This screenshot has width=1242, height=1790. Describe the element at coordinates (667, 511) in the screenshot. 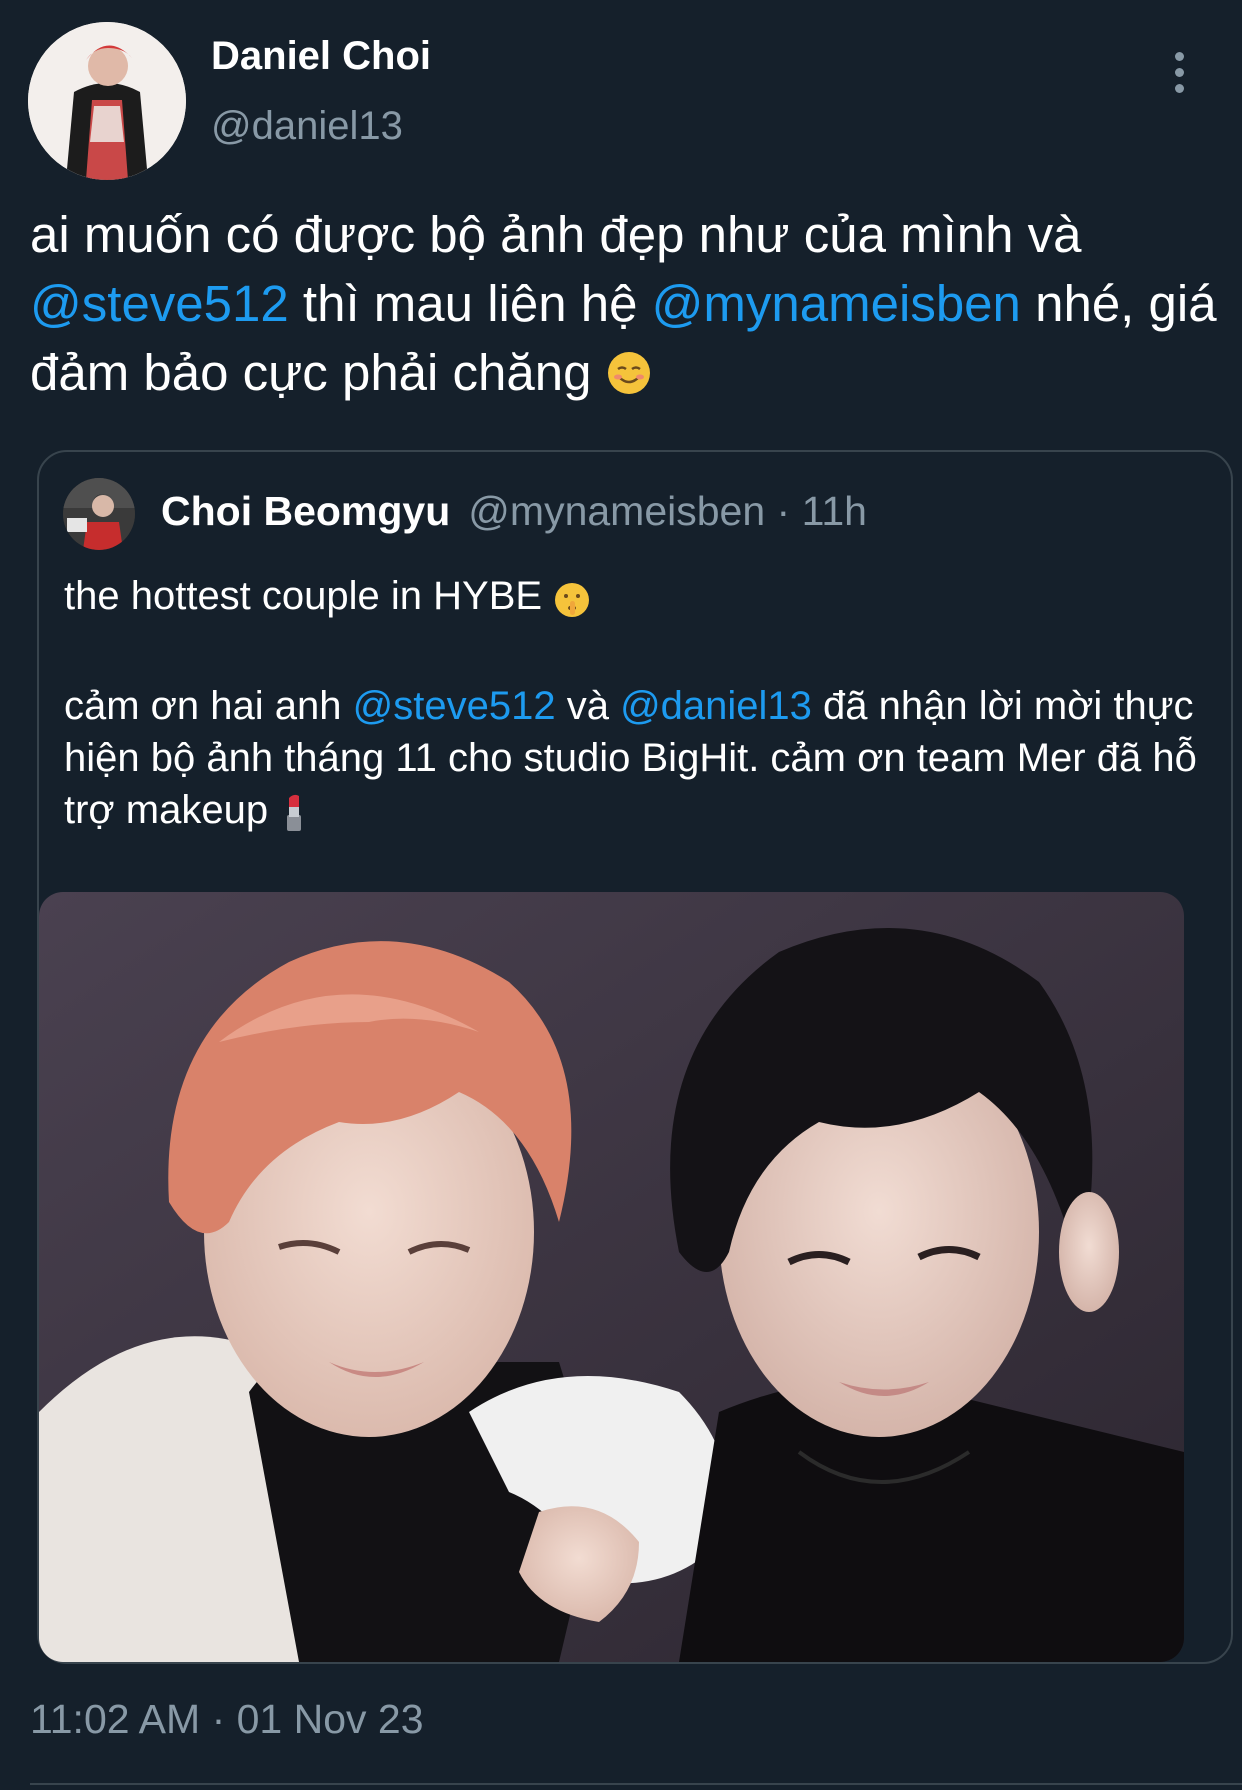

I see `quoted-author-meta: @mynameisben · 11h` at that location.